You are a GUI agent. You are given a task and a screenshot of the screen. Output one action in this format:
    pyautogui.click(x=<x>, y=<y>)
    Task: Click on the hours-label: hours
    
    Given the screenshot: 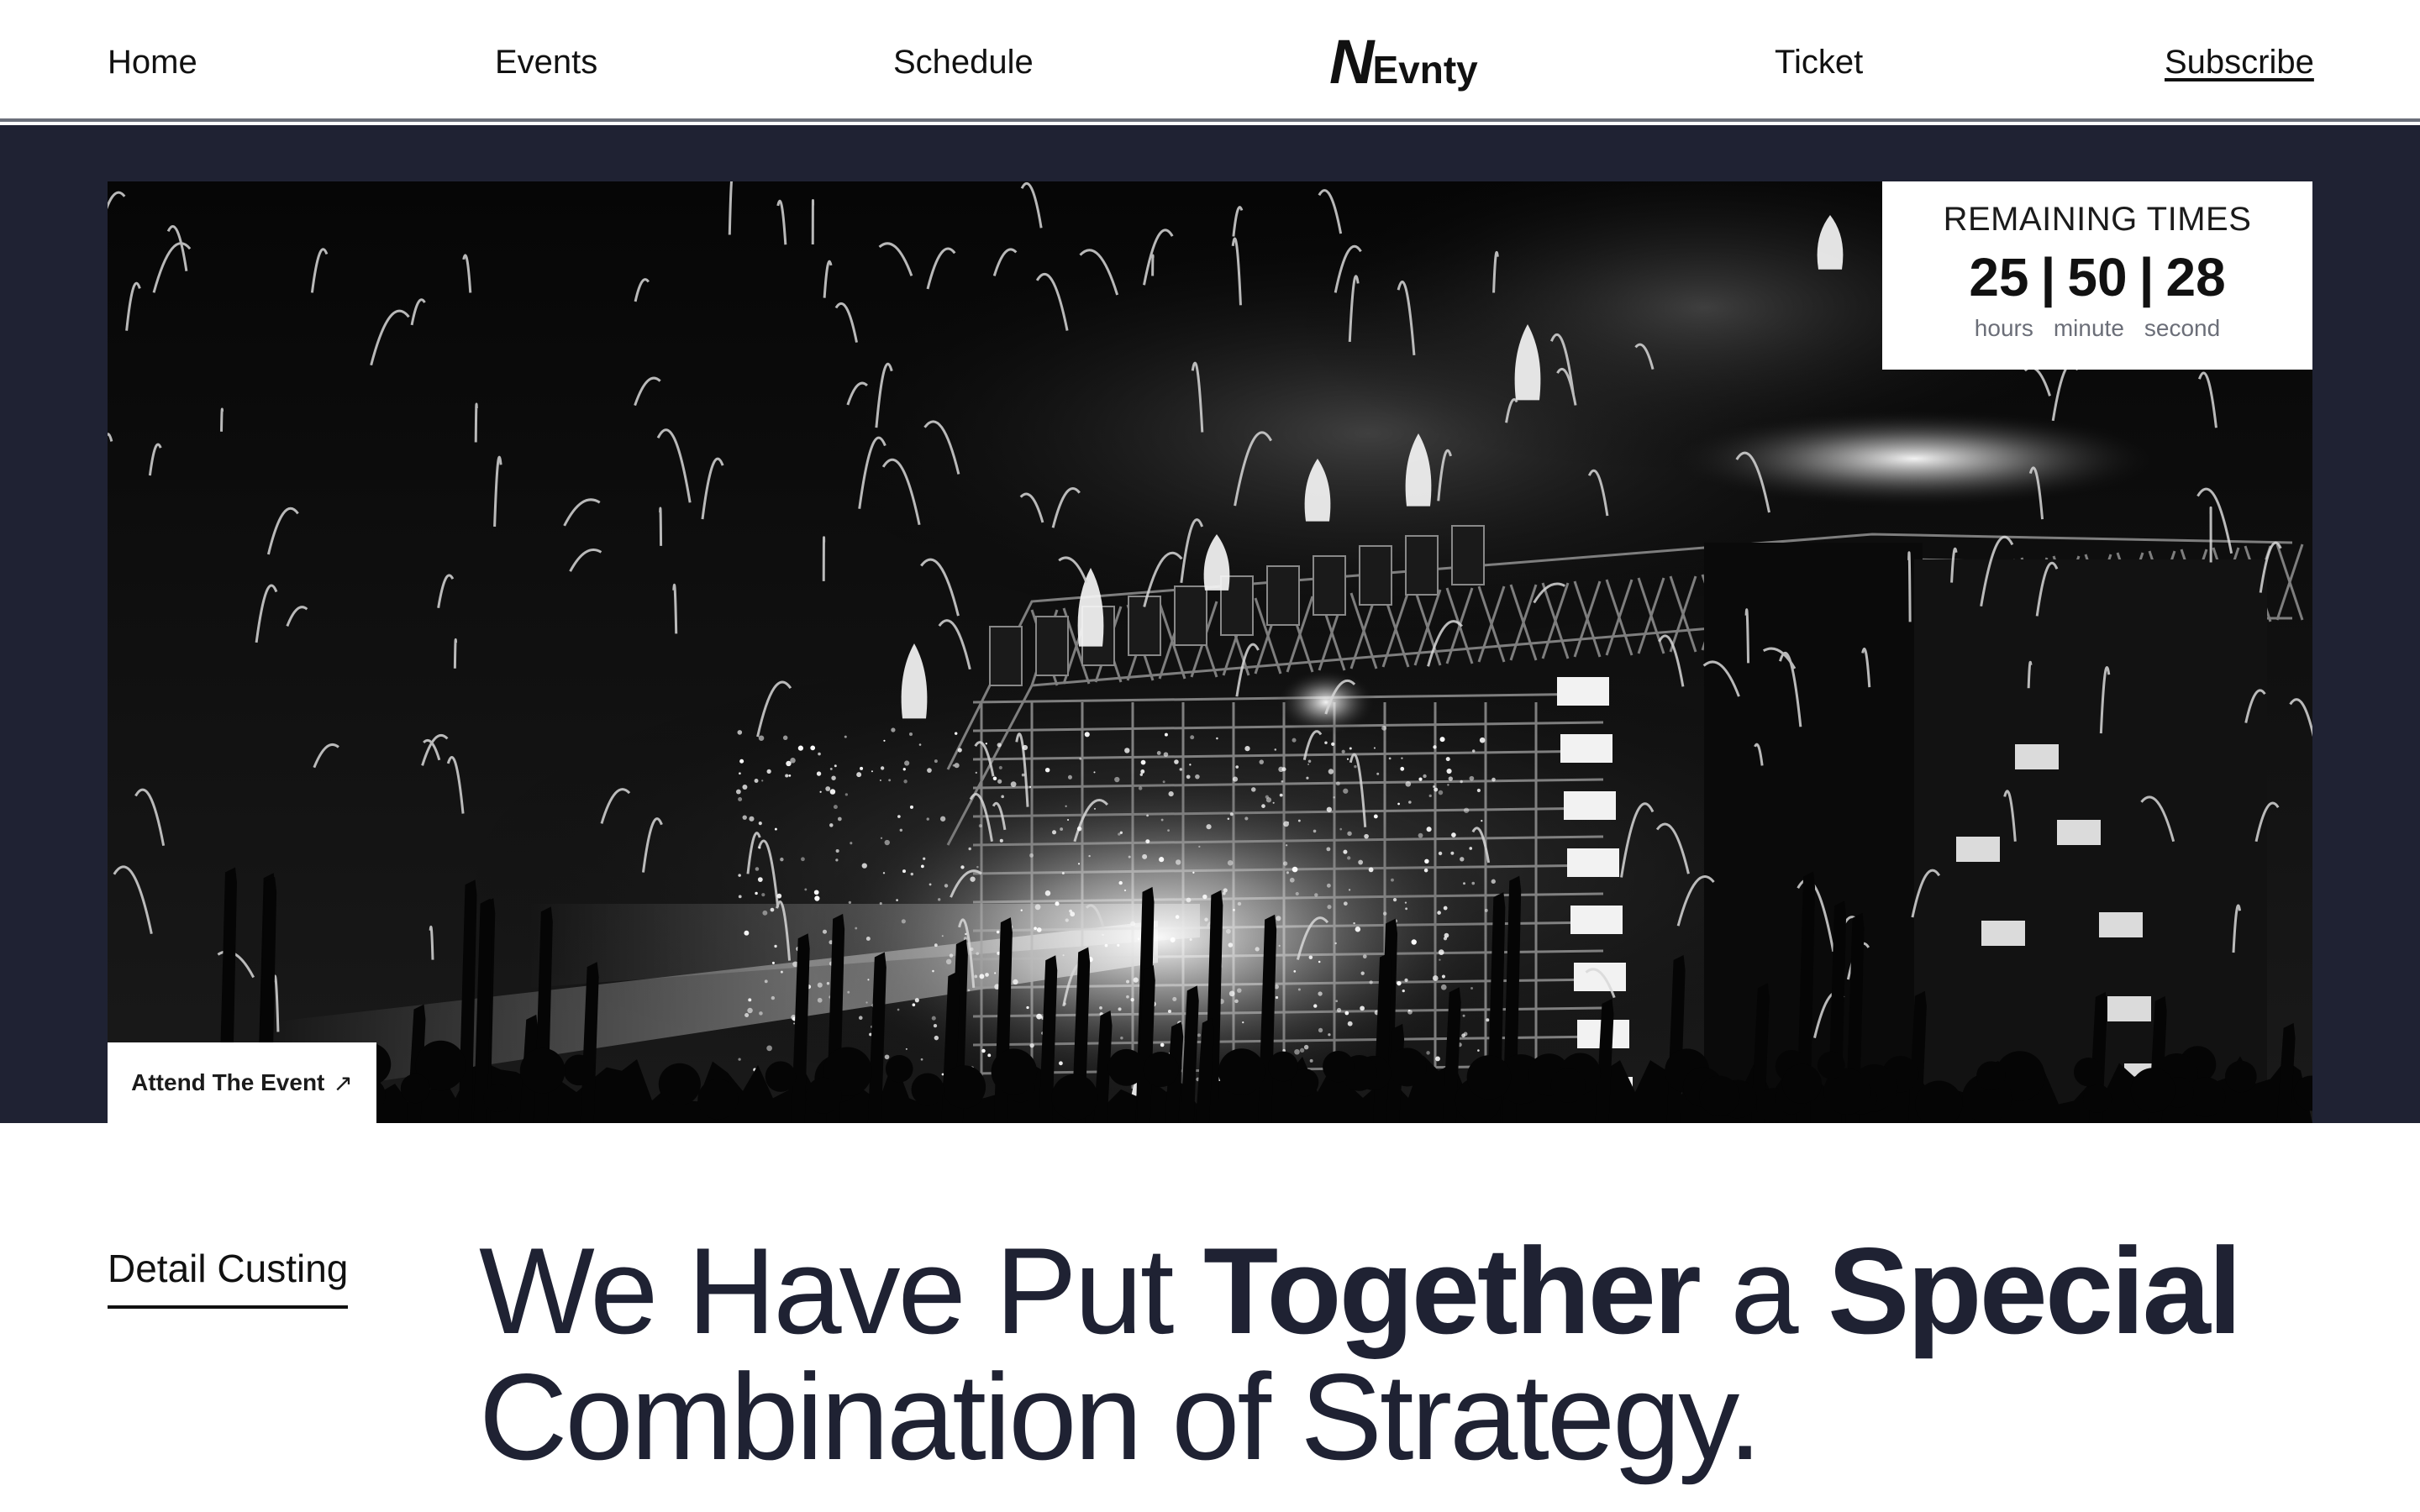 What is the action you would take?
    pyautogui.click(x=2003, y=328)
    